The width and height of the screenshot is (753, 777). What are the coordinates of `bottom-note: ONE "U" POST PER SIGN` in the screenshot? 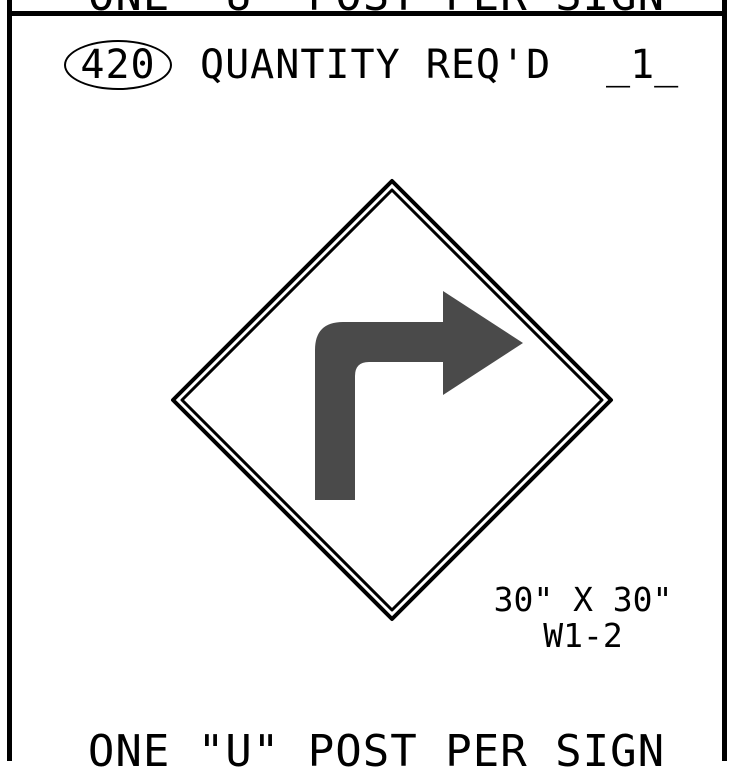 It's located at (376, 751).